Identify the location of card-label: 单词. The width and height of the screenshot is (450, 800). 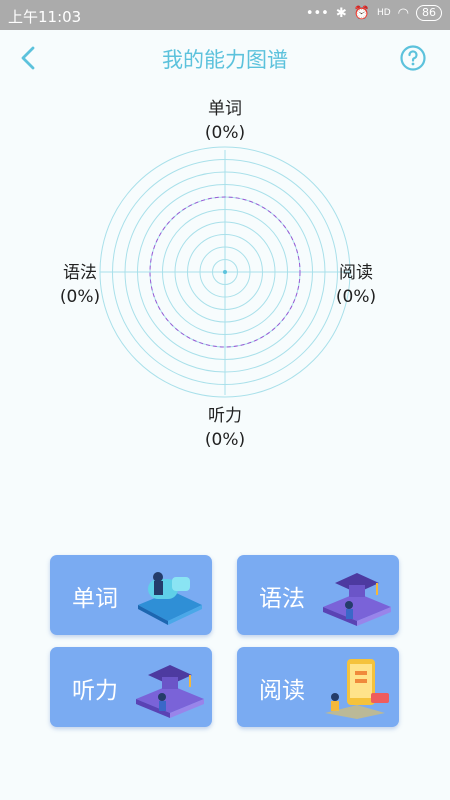
(95, 599).